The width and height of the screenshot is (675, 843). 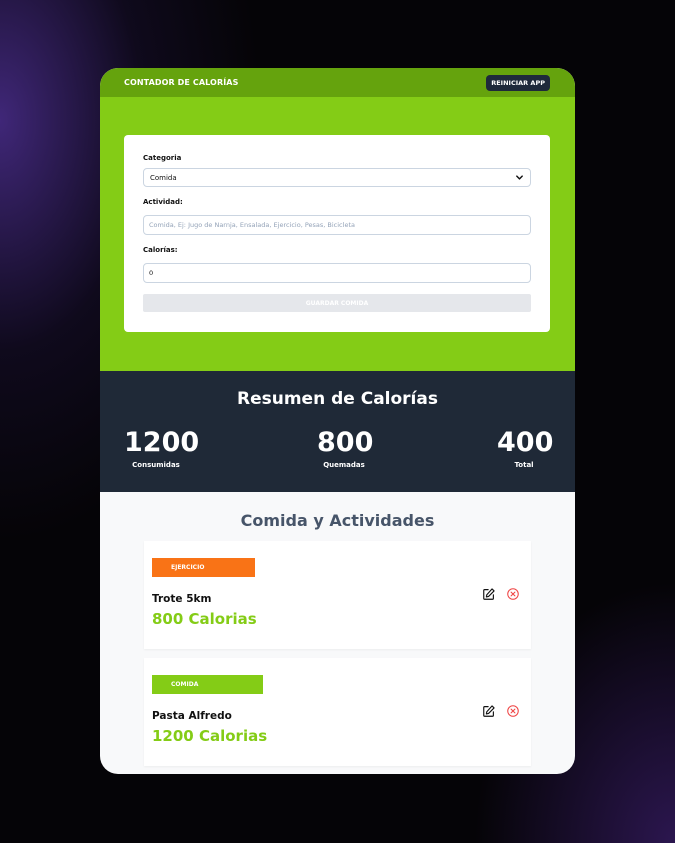 I want to click on stat-burned-value: 800, so click(x=345, y=442).